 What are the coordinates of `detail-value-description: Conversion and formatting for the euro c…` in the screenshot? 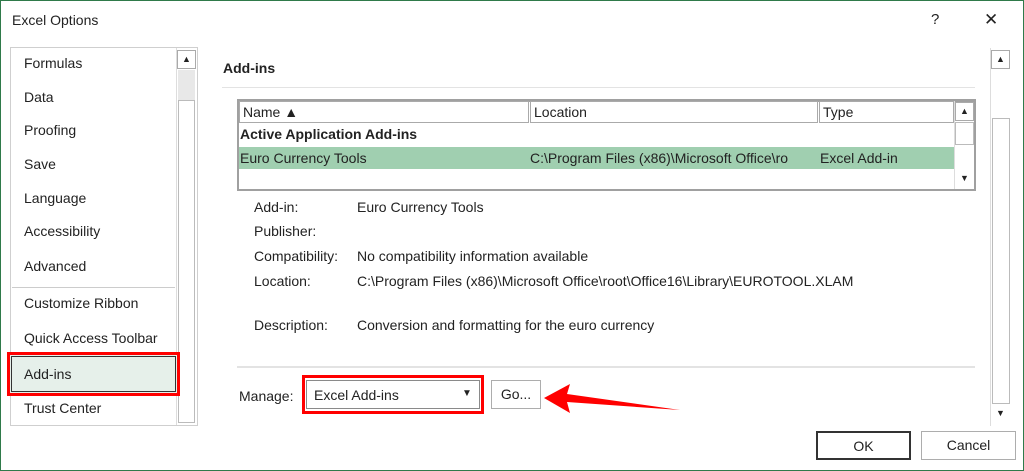 It's located at (506, 325).